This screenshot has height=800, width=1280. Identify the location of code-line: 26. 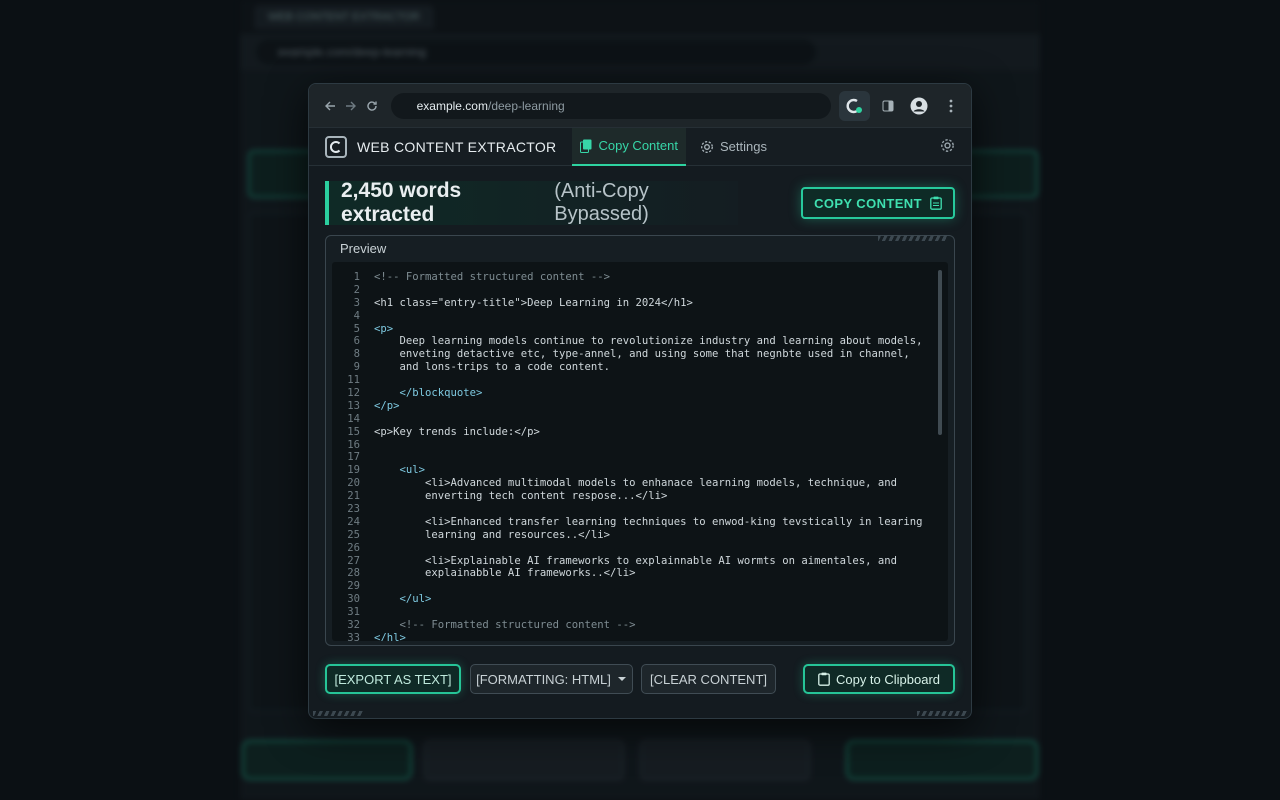
(640, 548).